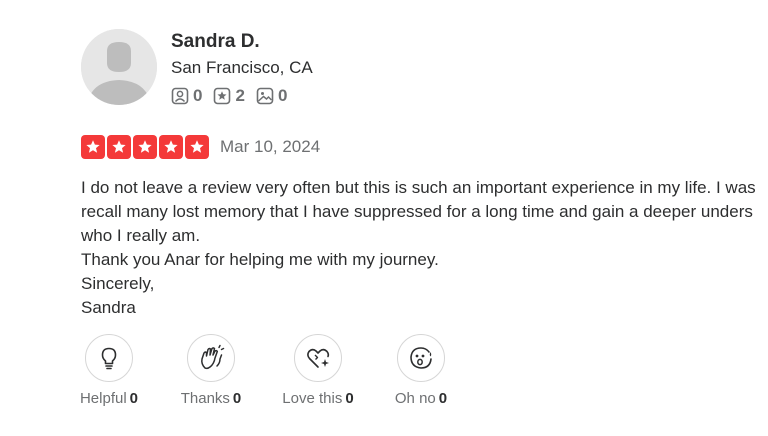 This screenshot has height=436, width=768. I want to click on helpful-reaction: Helpful 0, so click(109, 370).